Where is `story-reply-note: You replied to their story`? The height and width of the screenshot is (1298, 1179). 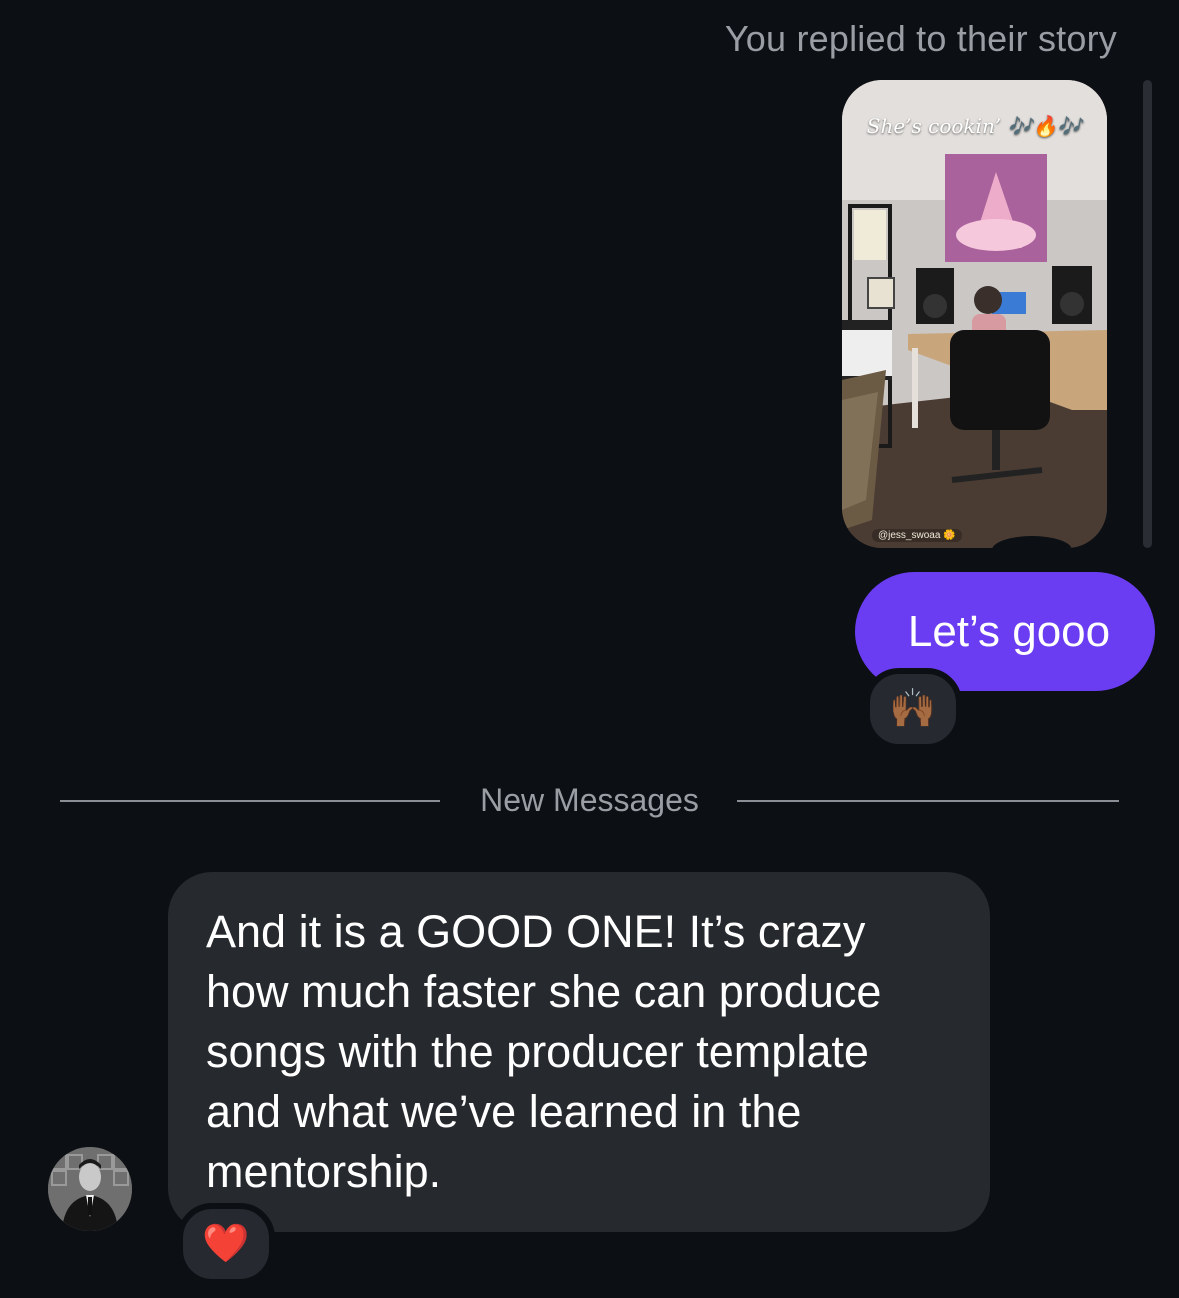 story-reply-note: You replied to their story is located at coordinates (920, 38).